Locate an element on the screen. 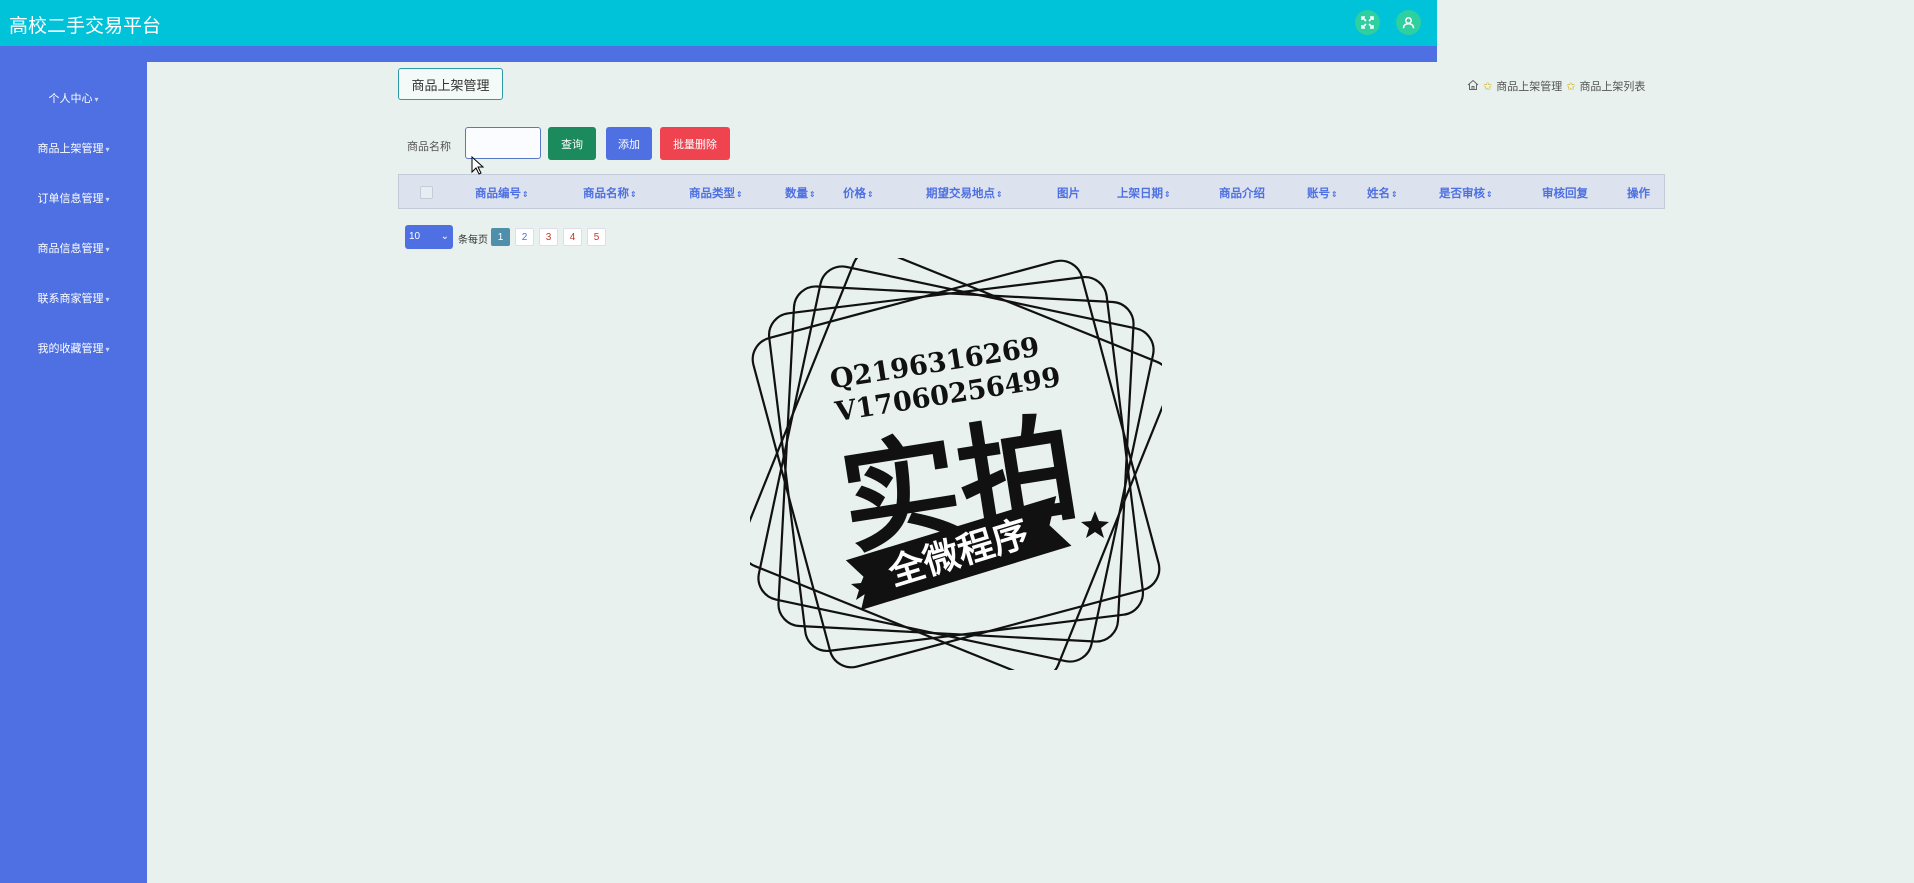  breadcrumb: ✩ 商品上架管理 ✩ 商品上架列表 is located at coordinates (1556, 86).